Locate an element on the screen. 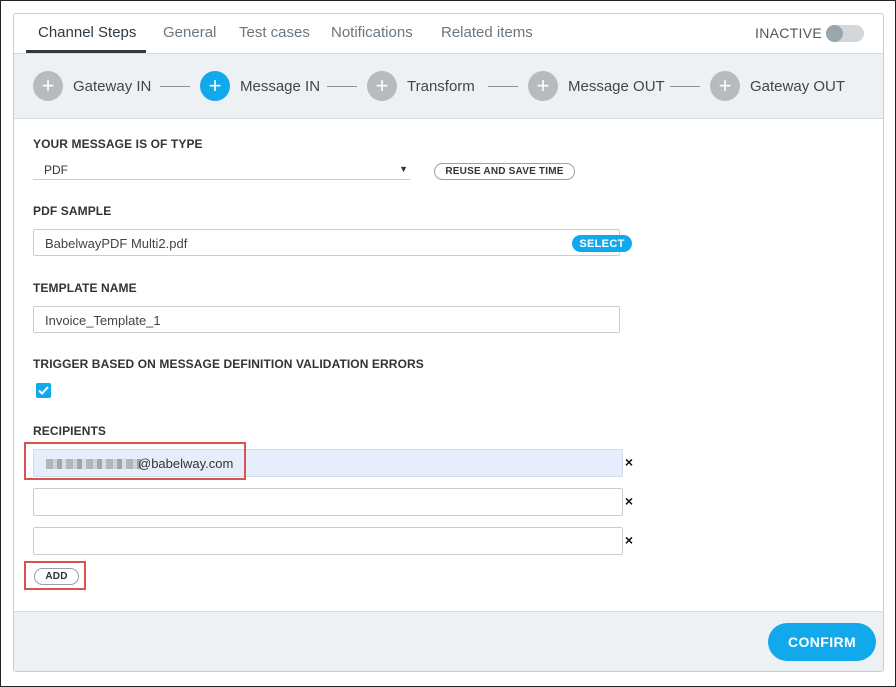 The width and height of the screenshot is (896, 687). tab-test-cases: Test cases is located at coordinates (274, 32).